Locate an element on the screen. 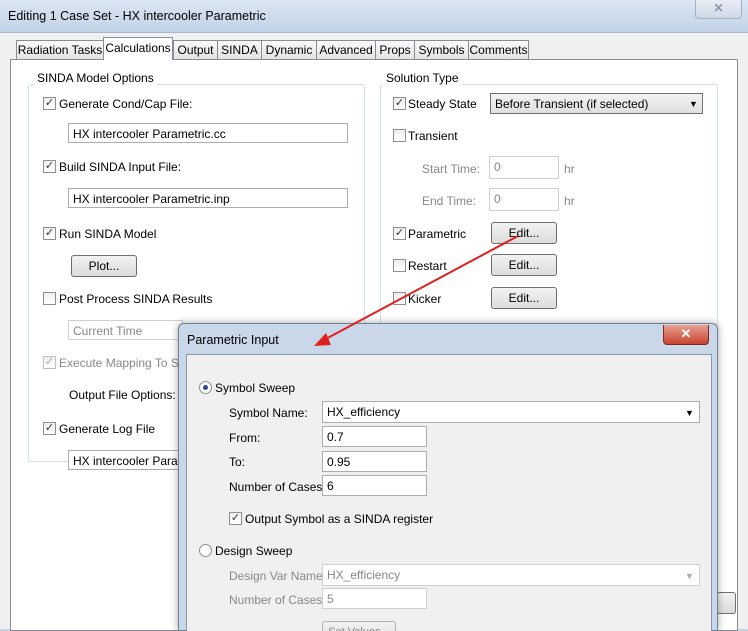  arrow-line is located at coordinates (420, 288).